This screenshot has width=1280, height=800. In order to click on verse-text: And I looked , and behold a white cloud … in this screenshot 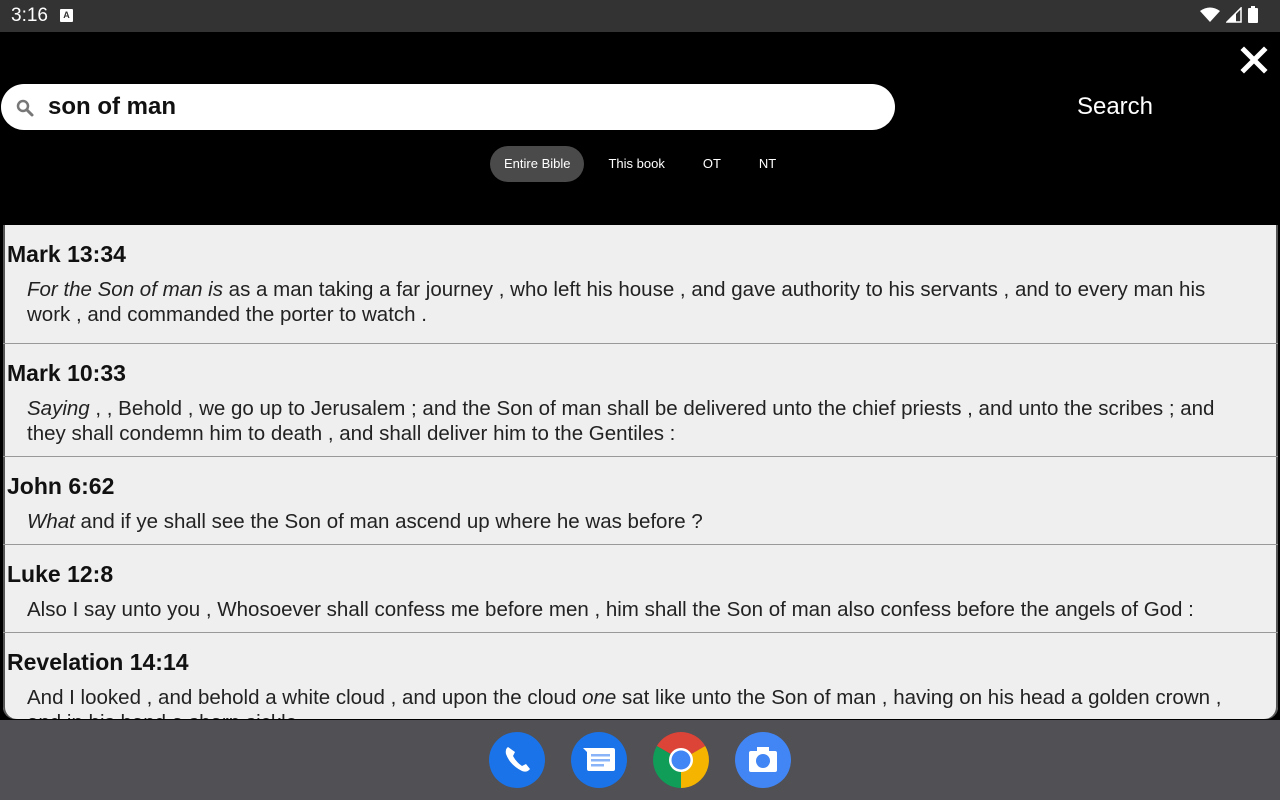, I will do `click(630, 702)`.